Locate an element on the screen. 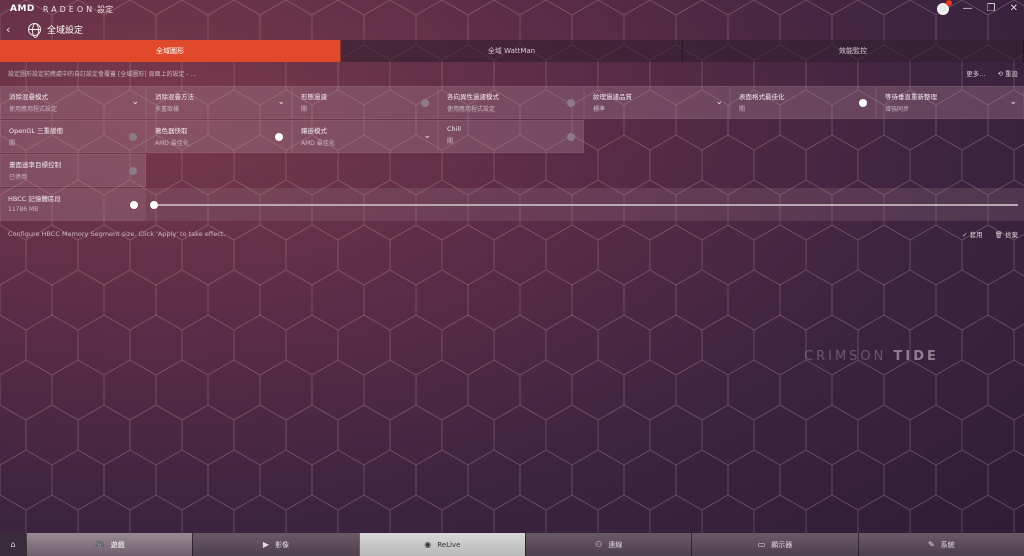 This screenshot has height=556, width=1024. nav-label: 影像 is located at coordinates (282, 544).